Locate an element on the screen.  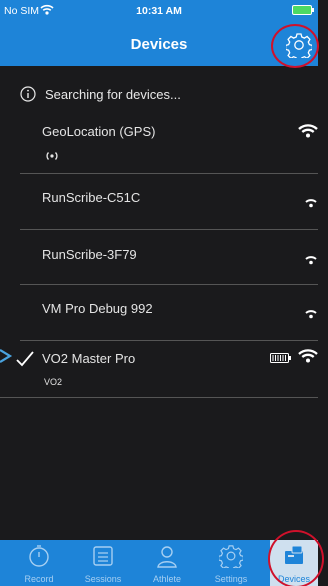
device-name: RunScribe-3F79 is located at coordinates (89, 254).